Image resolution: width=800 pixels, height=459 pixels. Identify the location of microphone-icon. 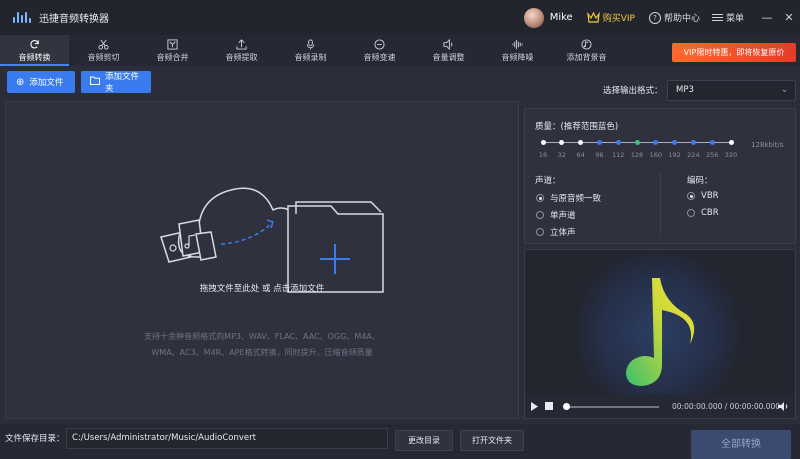
(310, 44).